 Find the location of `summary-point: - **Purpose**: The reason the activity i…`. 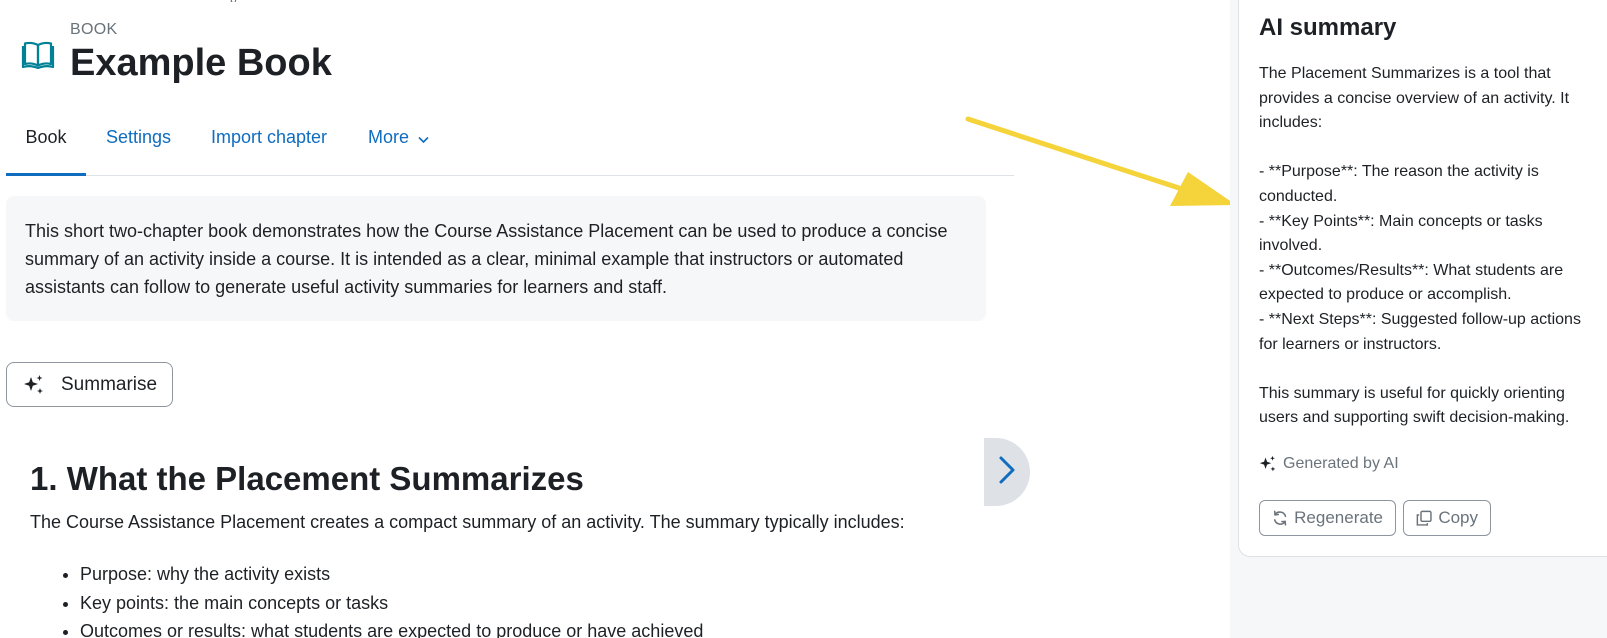

summary-point: - **Purpose**: The reason the activity i… is located at coordinates (1399, 184).